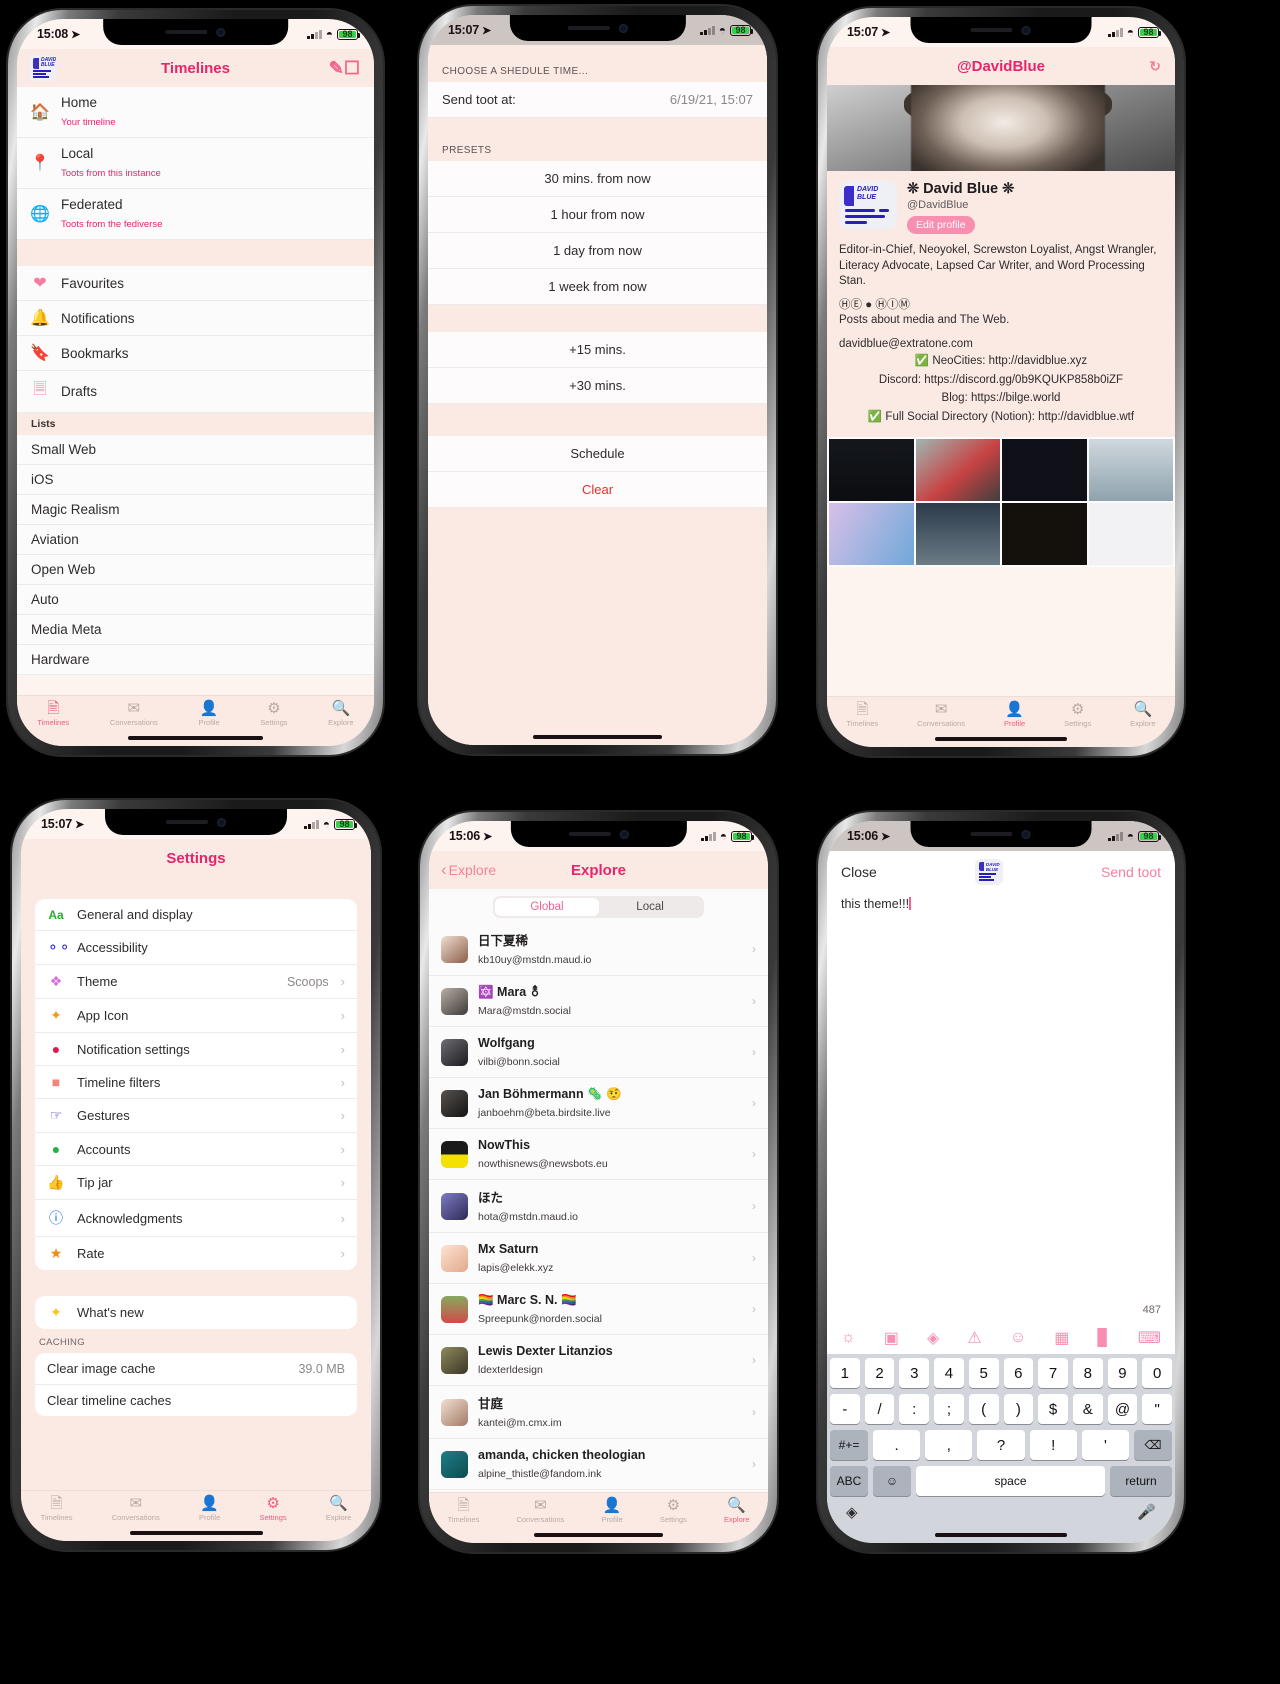 The image size is (1280, 1684). What do you see at coordinates (949, 1373) in the screenshot?
I see `key-4: 4` at bounding box center [949, 1373].